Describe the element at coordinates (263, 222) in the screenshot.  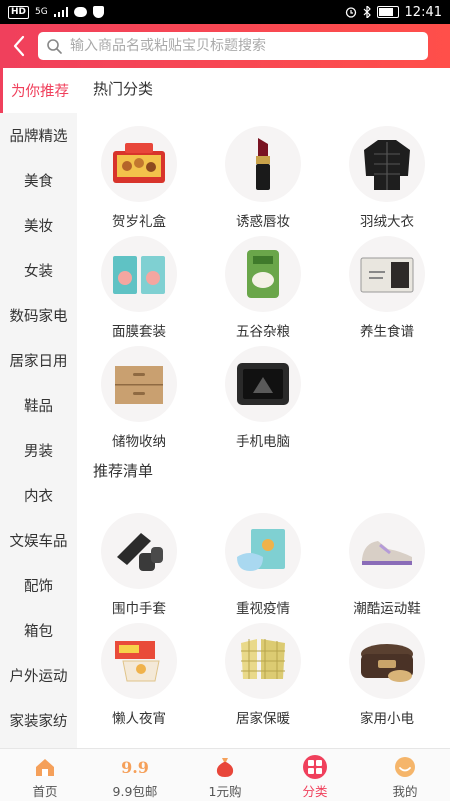
I see `category-item-label: 诱惑唇妆` at that location.